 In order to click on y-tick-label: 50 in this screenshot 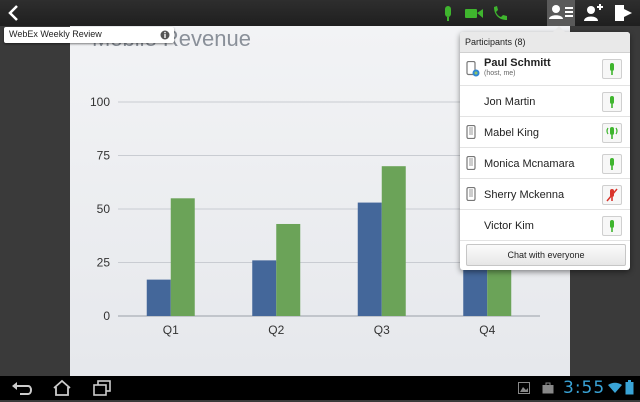, I will do `click(104, 209)`.